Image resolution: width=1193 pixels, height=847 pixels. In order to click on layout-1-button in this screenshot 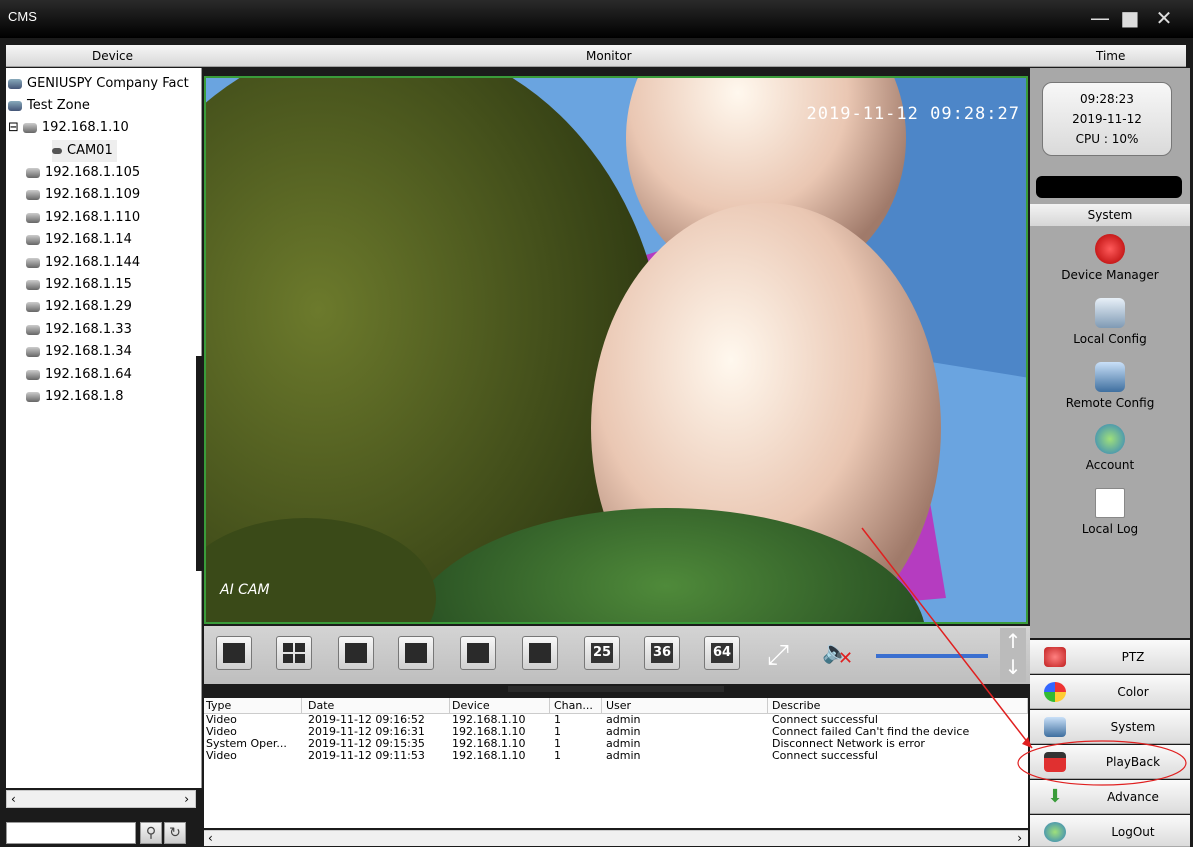, I will do `click(234, 653)`.